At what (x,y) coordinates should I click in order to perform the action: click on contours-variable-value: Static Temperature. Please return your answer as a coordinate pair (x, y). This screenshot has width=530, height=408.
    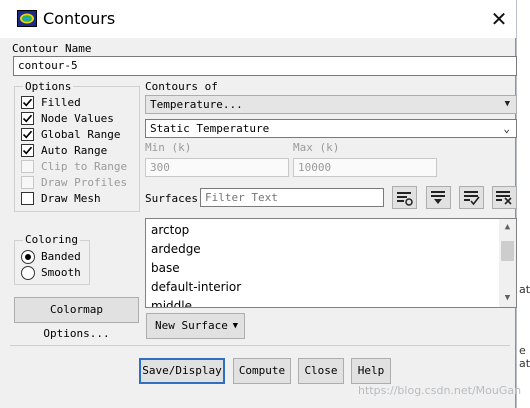
    Looking at the image, I should click on (210, 128).